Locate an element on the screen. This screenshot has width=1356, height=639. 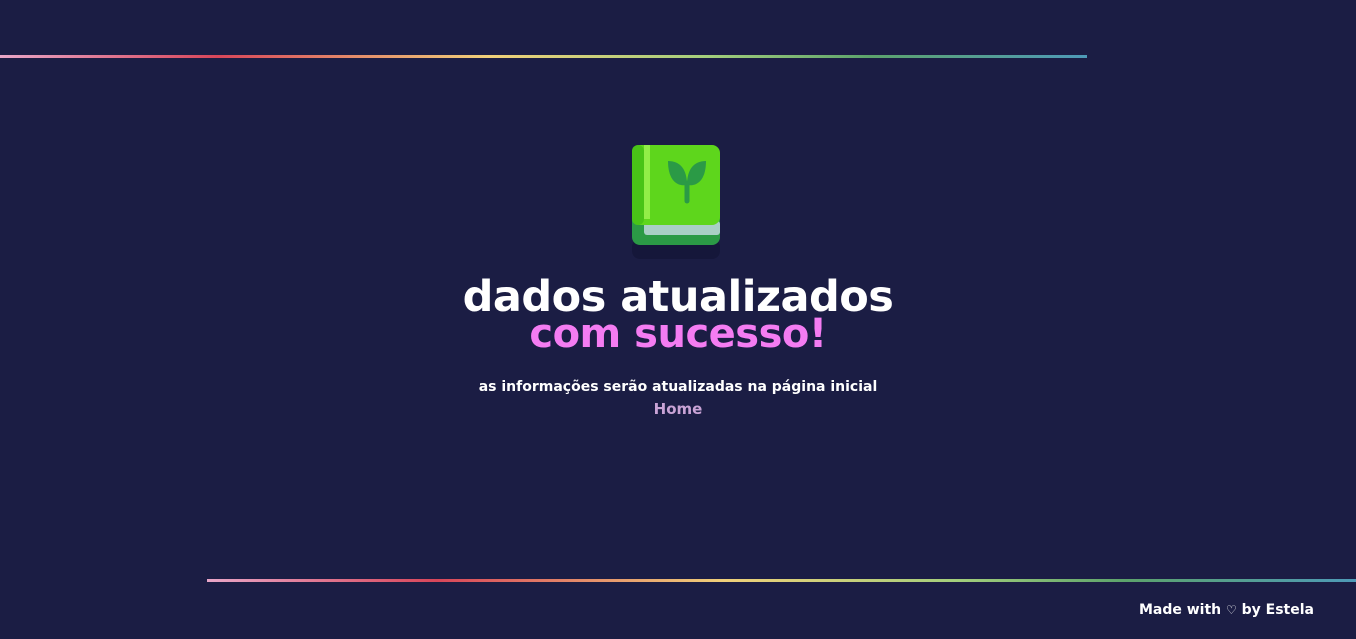
bottom-gradient-divider is located at coordinates (781, 580).